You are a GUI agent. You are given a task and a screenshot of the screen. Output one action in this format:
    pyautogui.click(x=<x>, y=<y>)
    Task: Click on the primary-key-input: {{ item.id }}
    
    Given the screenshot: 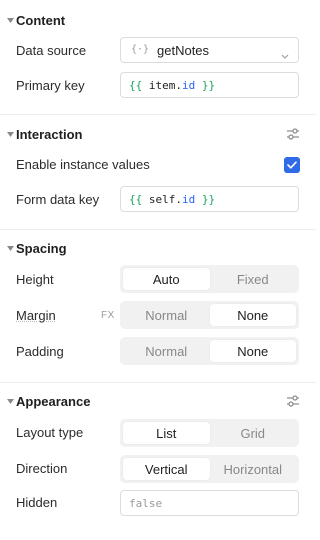 What is the action you would take?
    pyautogui.click(x=209, y=85)
    